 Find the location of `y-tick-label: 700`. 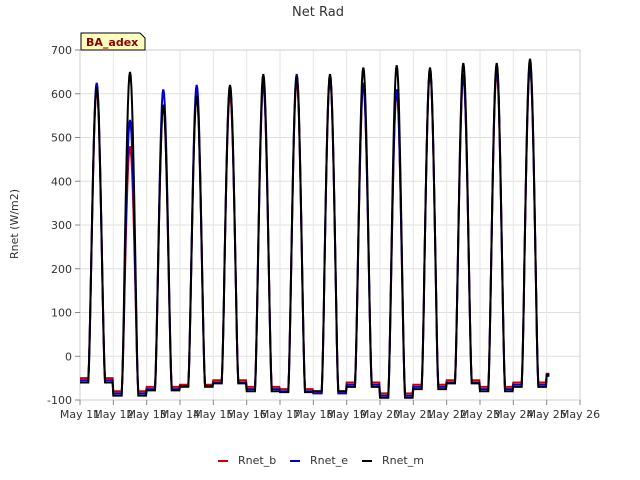

y-tick-label: 700 is located at coordinates (61, 50).